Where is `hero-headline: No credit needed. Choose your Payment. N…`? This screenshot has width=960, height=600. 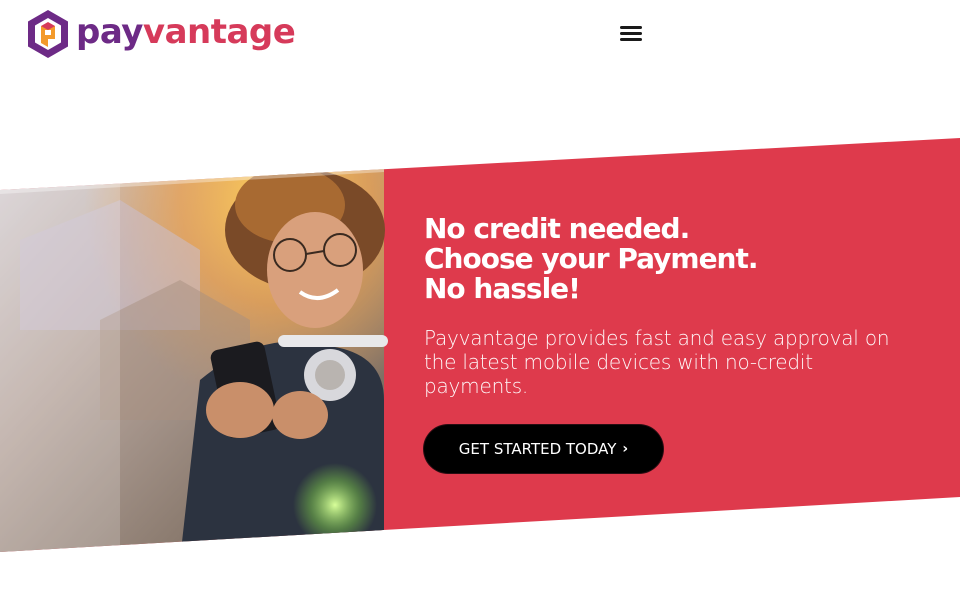
hero-headline: No credit needed. Choose your Payment. N… is located at coordinates (674, 259).